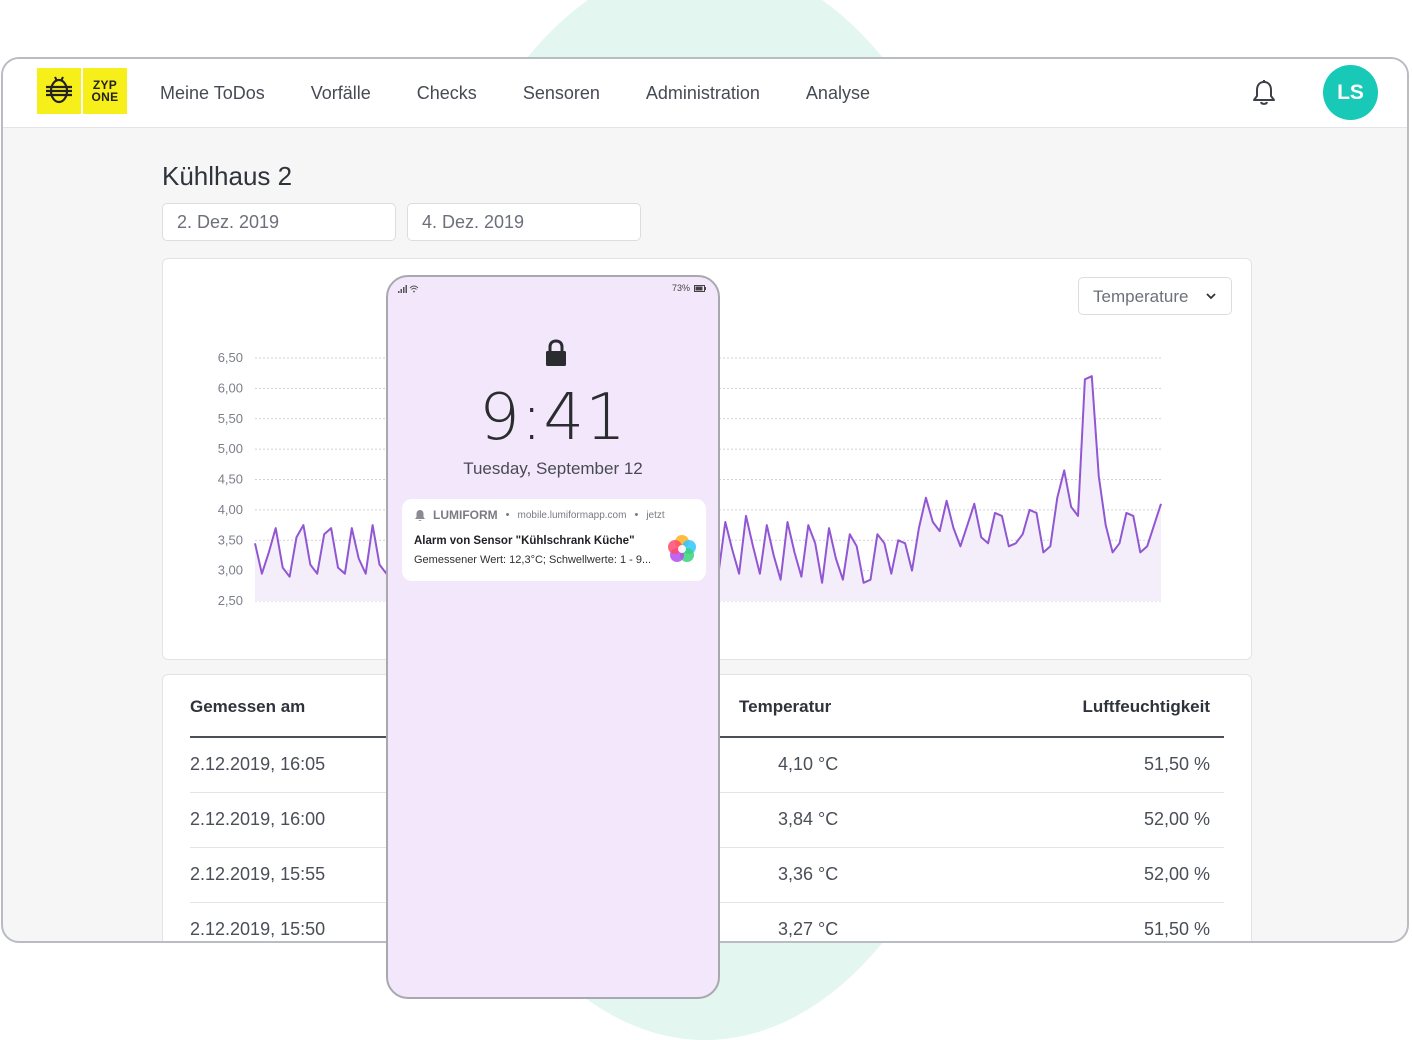 The image size is (1412, 1040). What do you see at coordinates (230, 570) in the screenshot?
I see `y-tick-label: 3,00` at bounding box center [230, 570].